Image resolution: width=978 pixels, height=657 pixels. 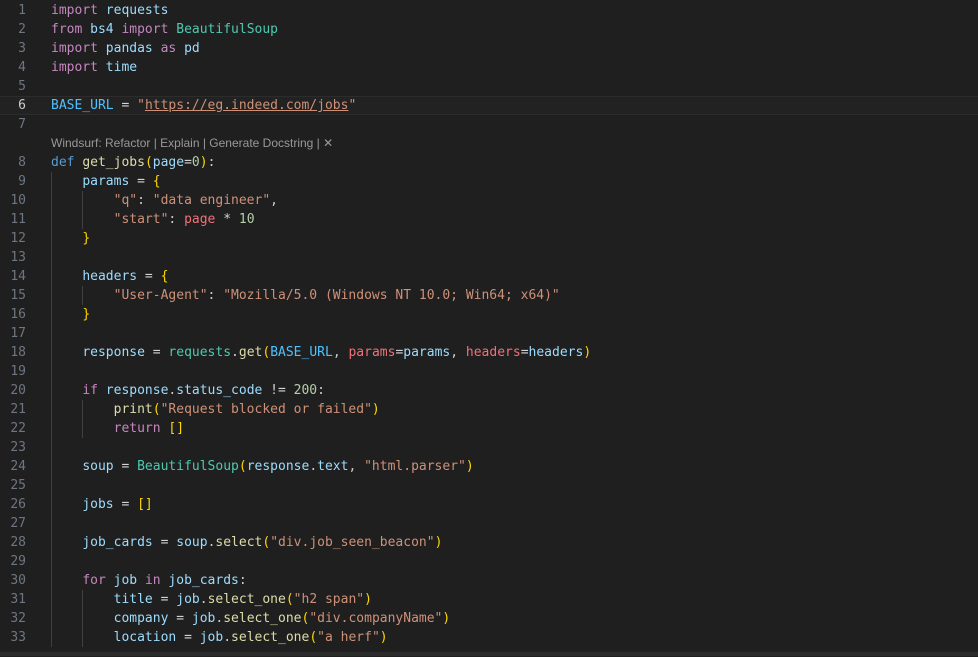 What do you see at coordinates (489, 561) in the screenshot?
I see `code-line: 29` at bounding box center [489, 561].